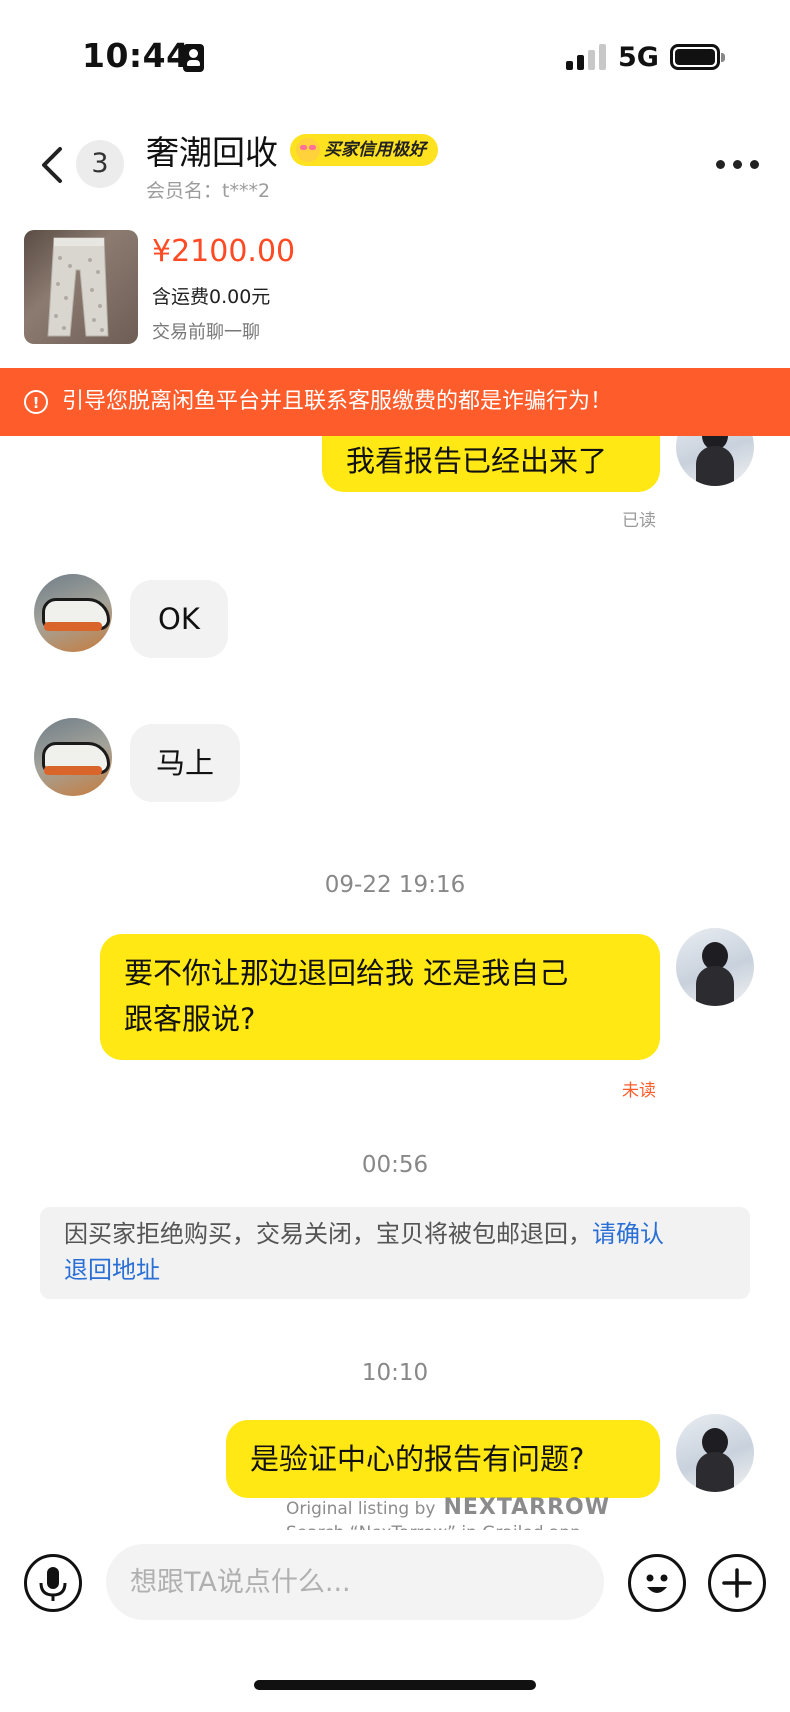  What do you see at coordinates (639, 1091) in the screenshot?
I see `unread-status: 未读` at bounding box center [639, 1091].